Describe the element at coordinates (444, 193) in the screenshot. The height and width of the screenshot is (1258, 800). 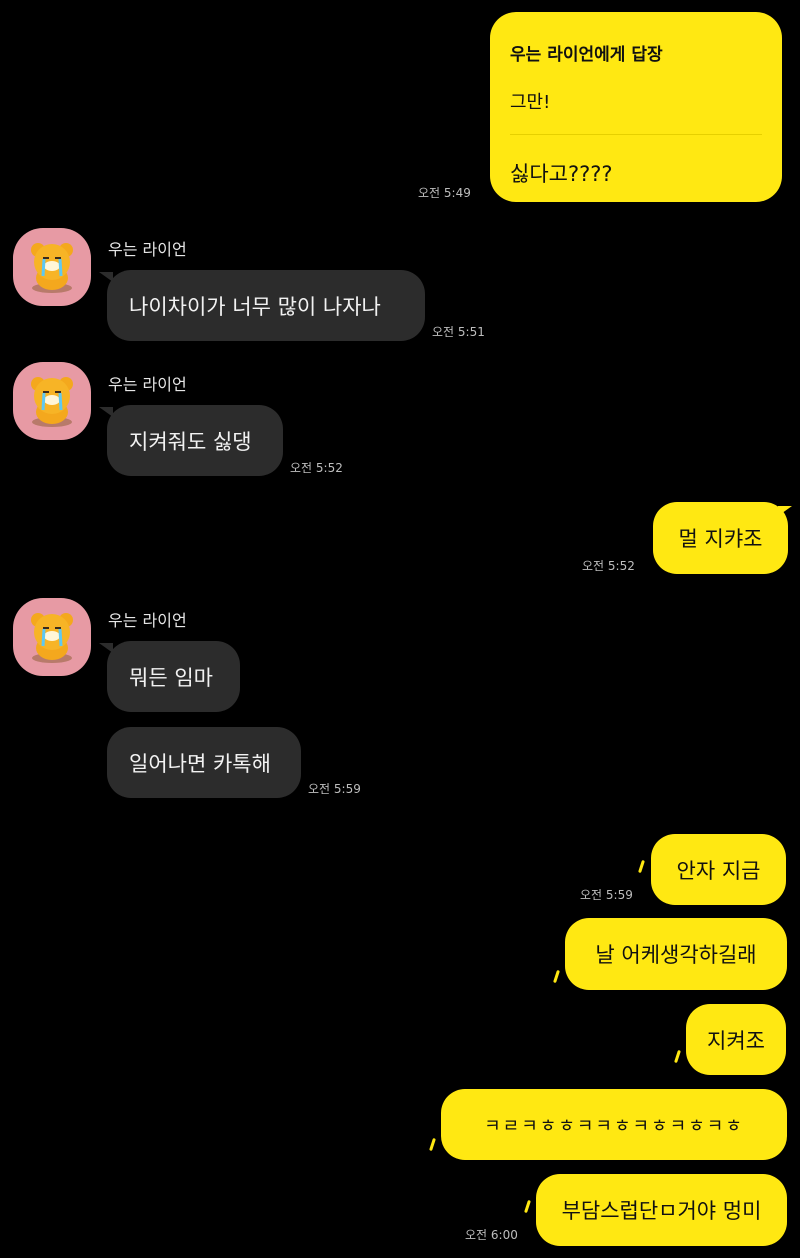
I see `message-time: 오전 5:49` at that location.